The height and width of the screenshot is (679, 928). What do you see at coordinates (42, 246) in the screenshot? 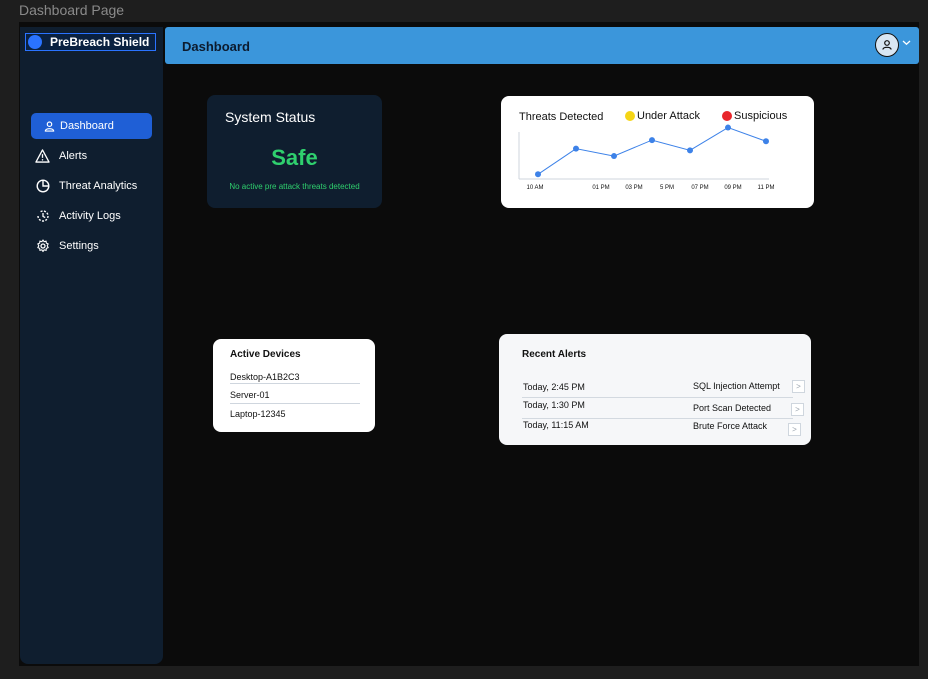
I see `gear-icon` at bounding box center [42, 246].